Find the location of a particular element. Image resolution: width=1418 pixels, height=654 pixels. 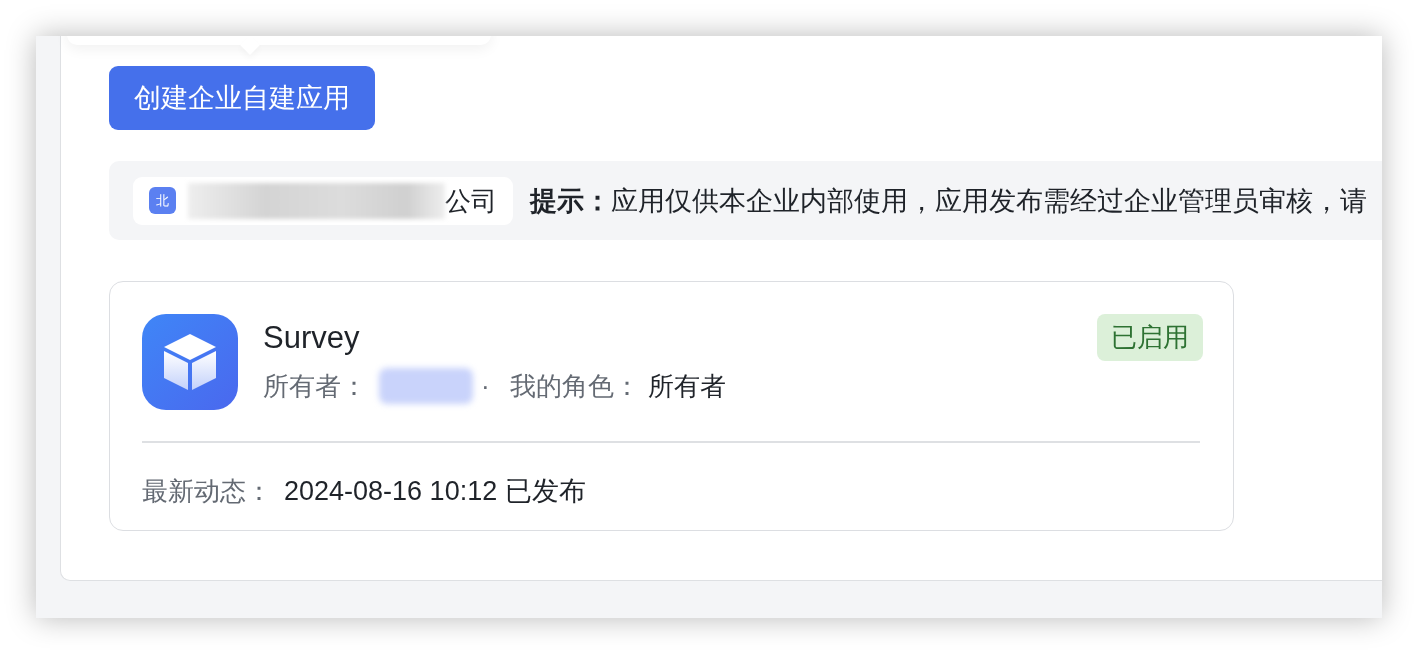

status-tag: 已启用 is located at coordinates (1150, 337).